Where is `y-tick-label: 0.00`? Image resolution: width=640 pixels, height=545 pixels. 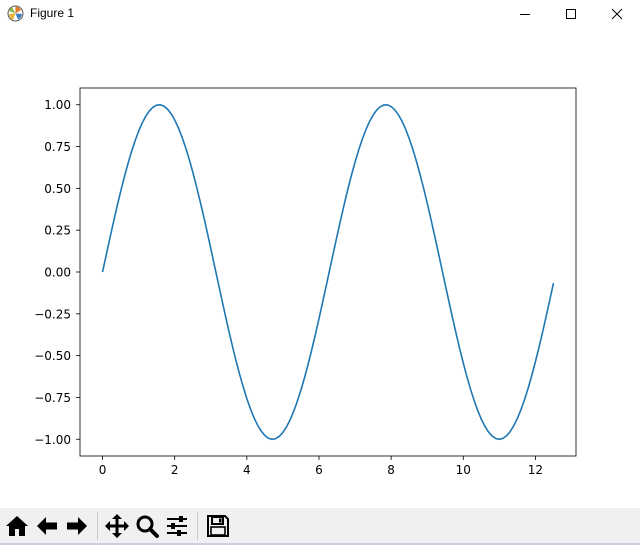
y-tick-label: 0.00 is located at coordinates (57, 273).